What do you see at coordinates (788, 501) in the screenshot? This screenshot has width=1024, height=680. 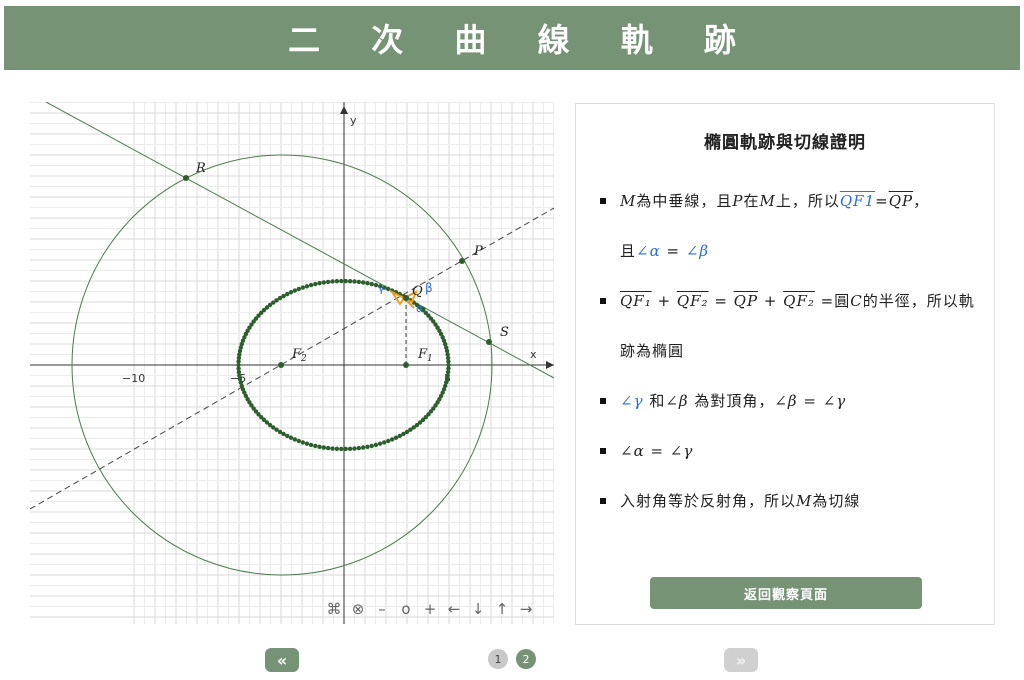 I see `proof-item: 入射角等於反射角，所以M為切線` at bounding box center [788, 501].